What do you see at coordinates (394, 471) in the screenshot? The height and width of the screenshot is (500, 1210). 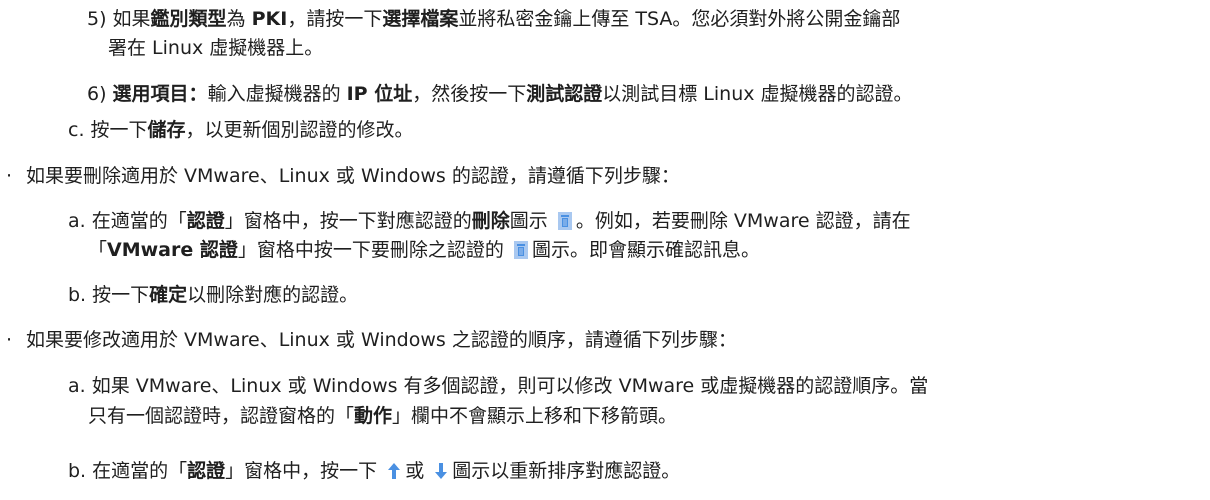 I see `arrow-up-icon` at bounding box center [394, 471].